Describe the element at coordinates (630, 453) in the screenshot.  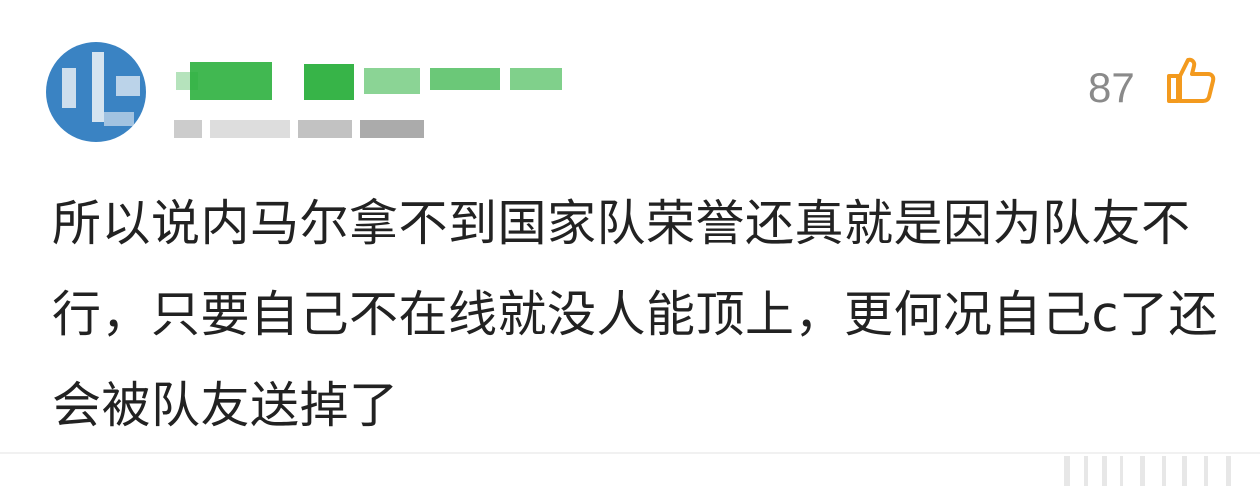
I see `divider` at that location.